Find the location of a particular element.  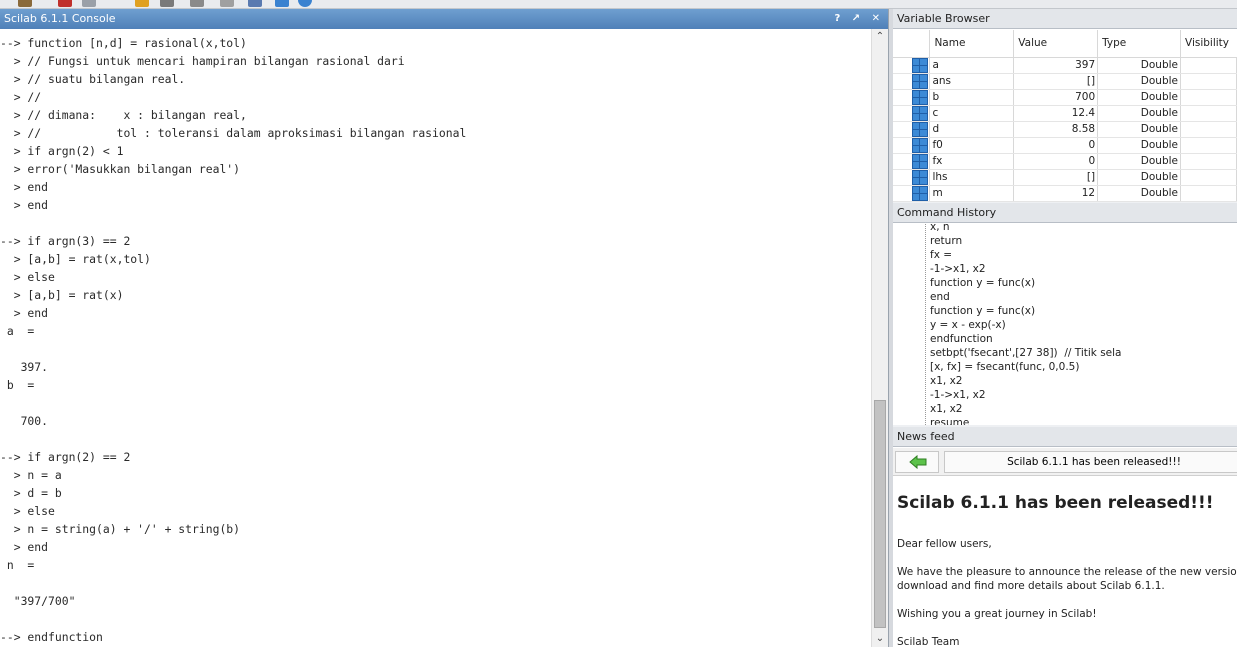

variable-name: m is located at coordinates (972, 193).